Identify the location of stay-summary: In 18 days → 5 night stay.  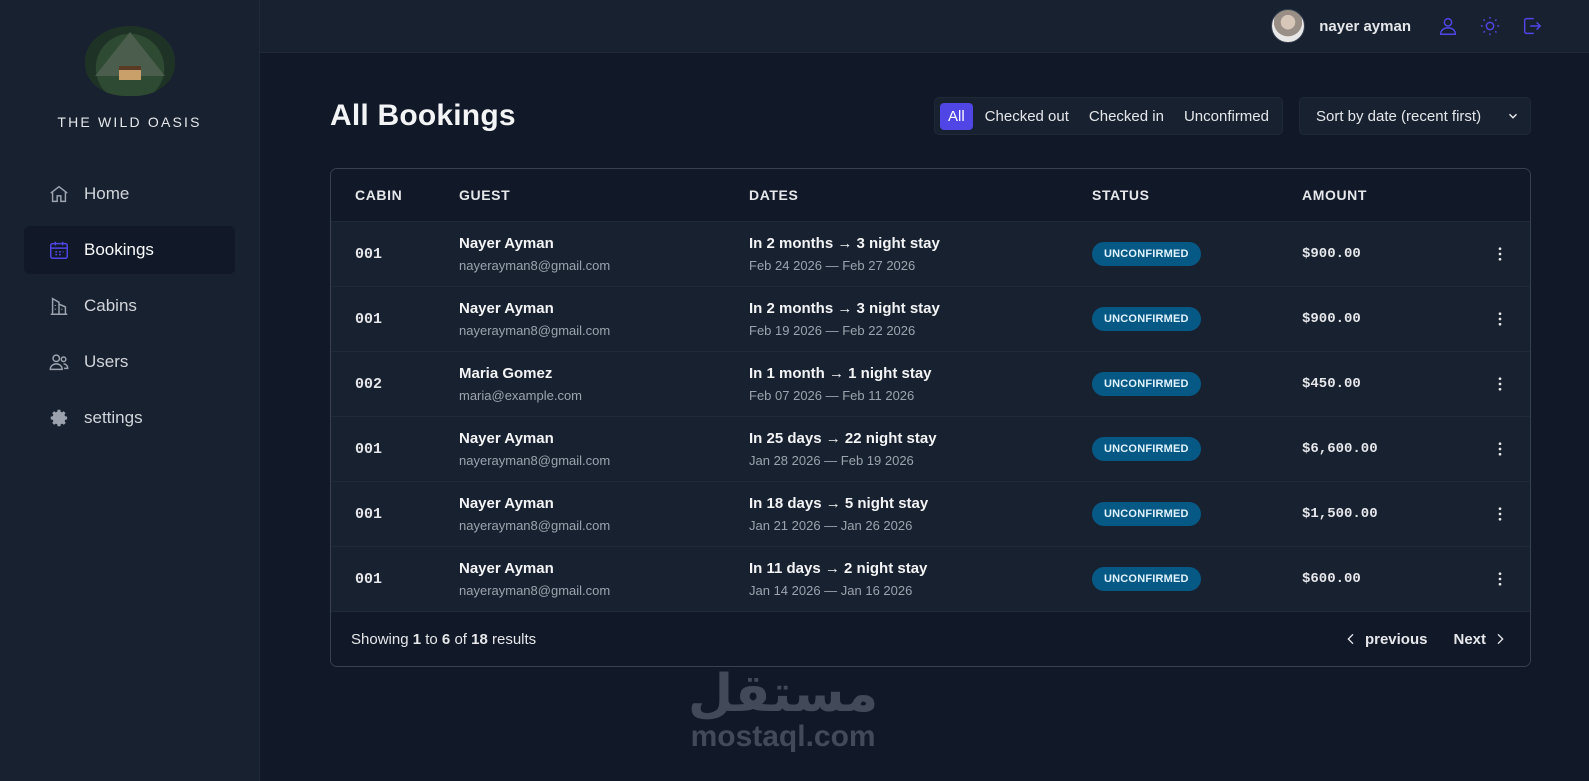
(839, 503).